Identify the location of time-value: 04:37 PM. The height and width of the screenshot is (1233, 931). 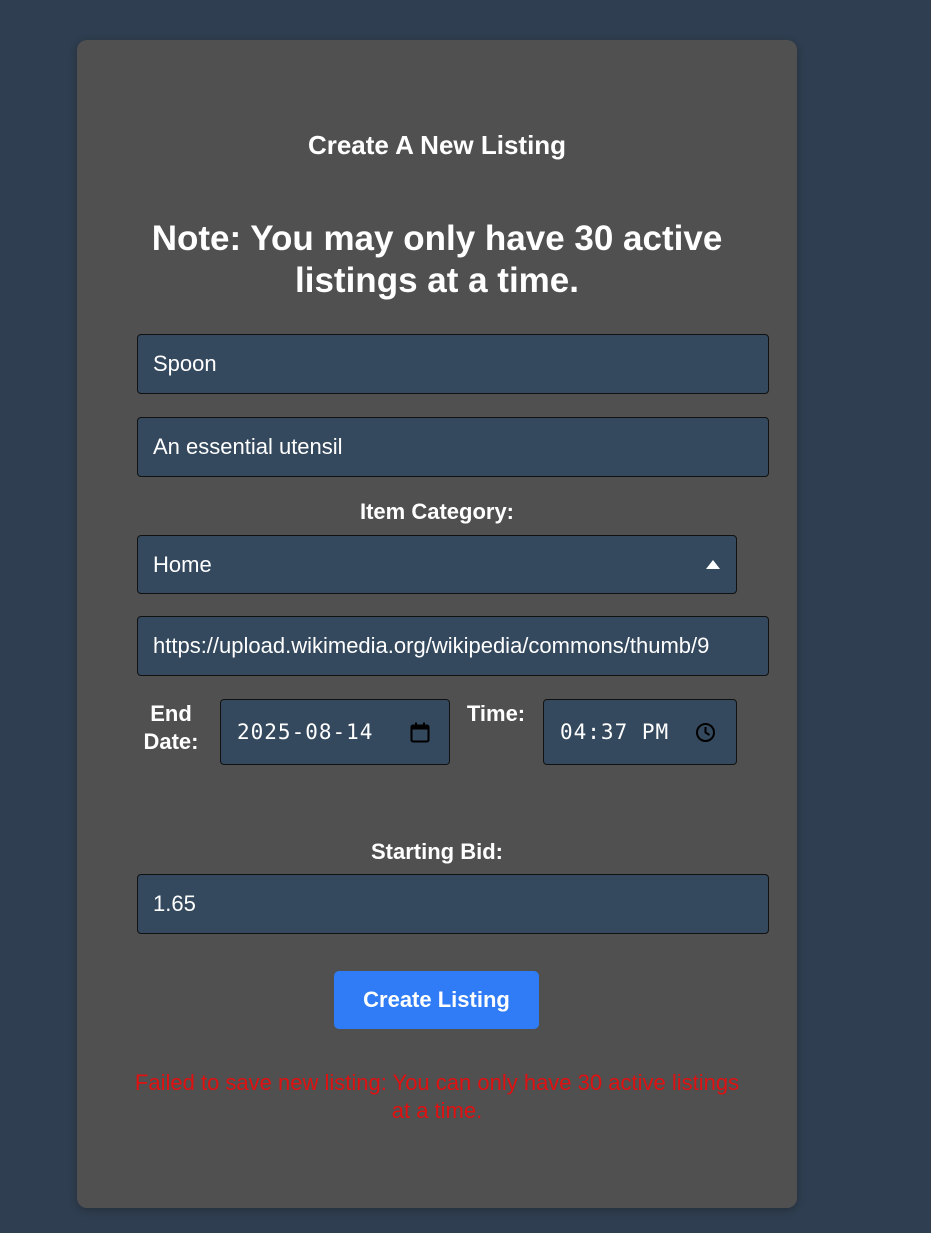
(615, 732).